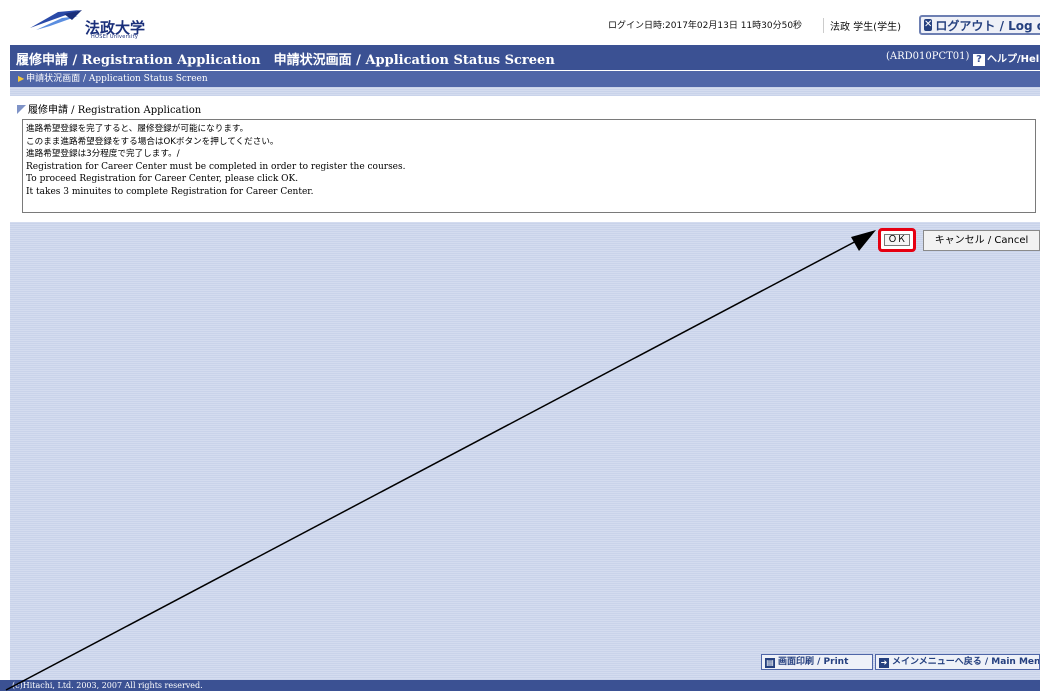 This screenshot has width=1040, height=691. Describe the element at coordinates (770, 663) in the screenshot. I see `printer-icon: ▤` at that location.